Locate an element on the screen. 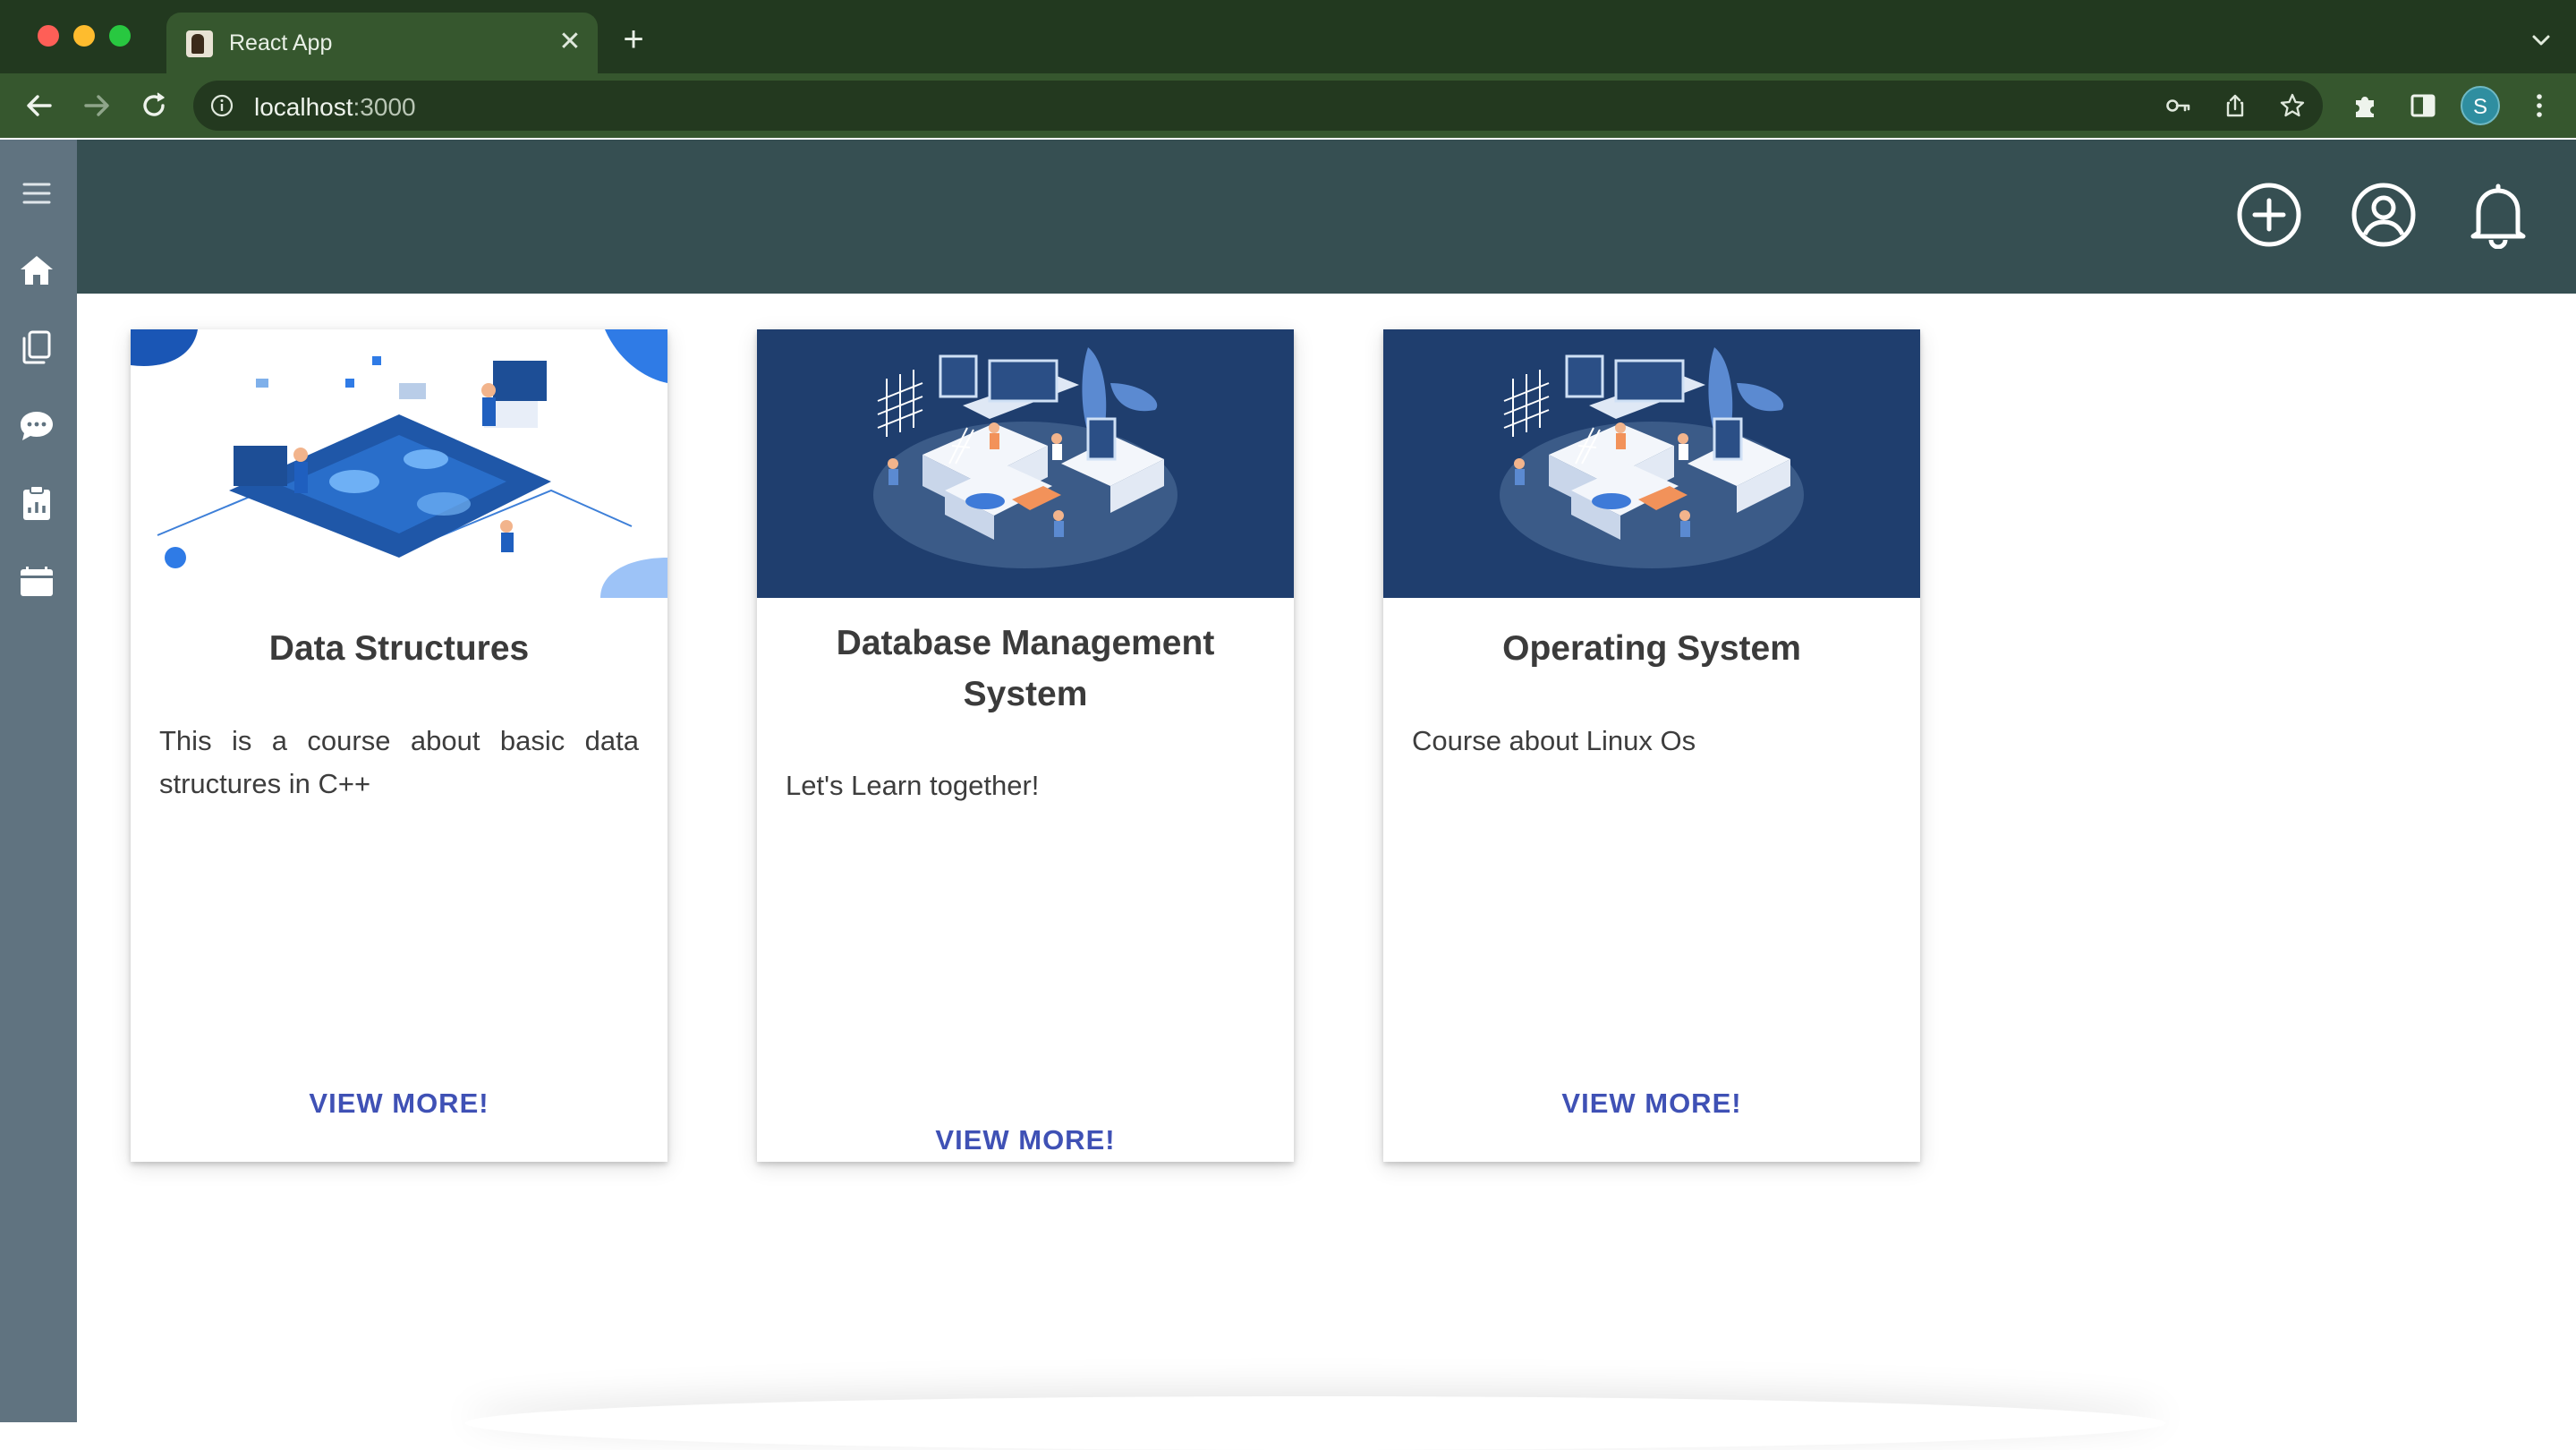  reload-icon is located at coordinates (154, 106).